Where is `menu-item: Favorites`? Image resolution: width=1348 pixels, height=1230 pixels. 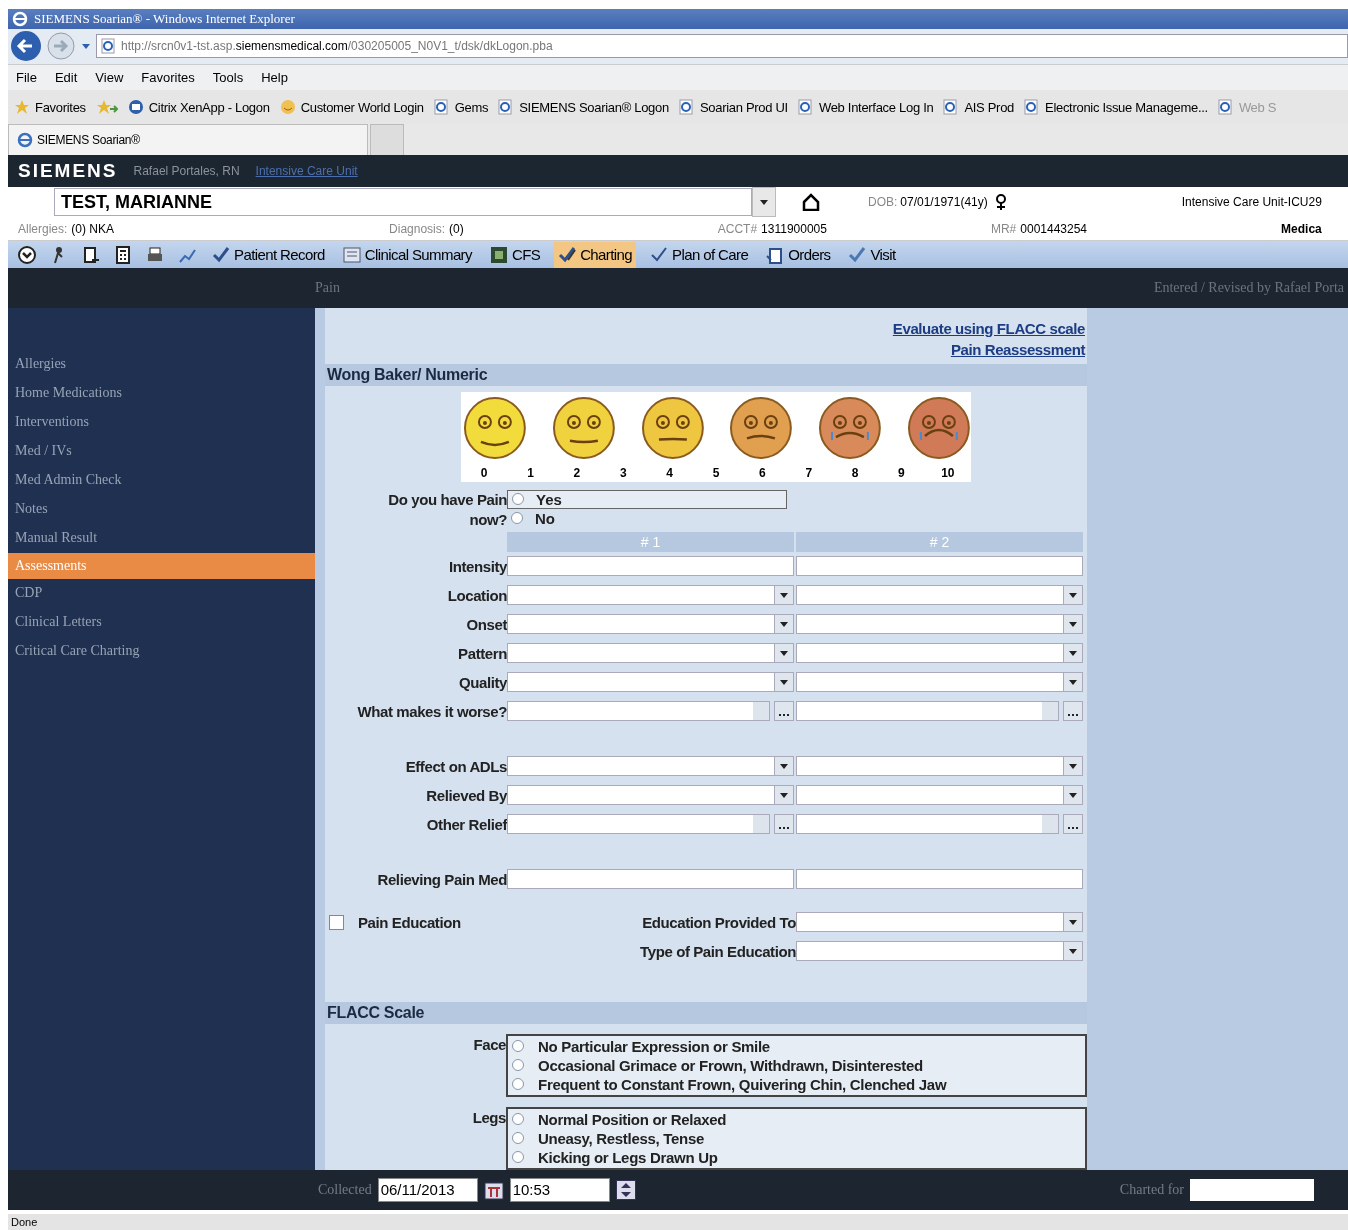
menu-item: Favorites is located at coordinates (168, 78).